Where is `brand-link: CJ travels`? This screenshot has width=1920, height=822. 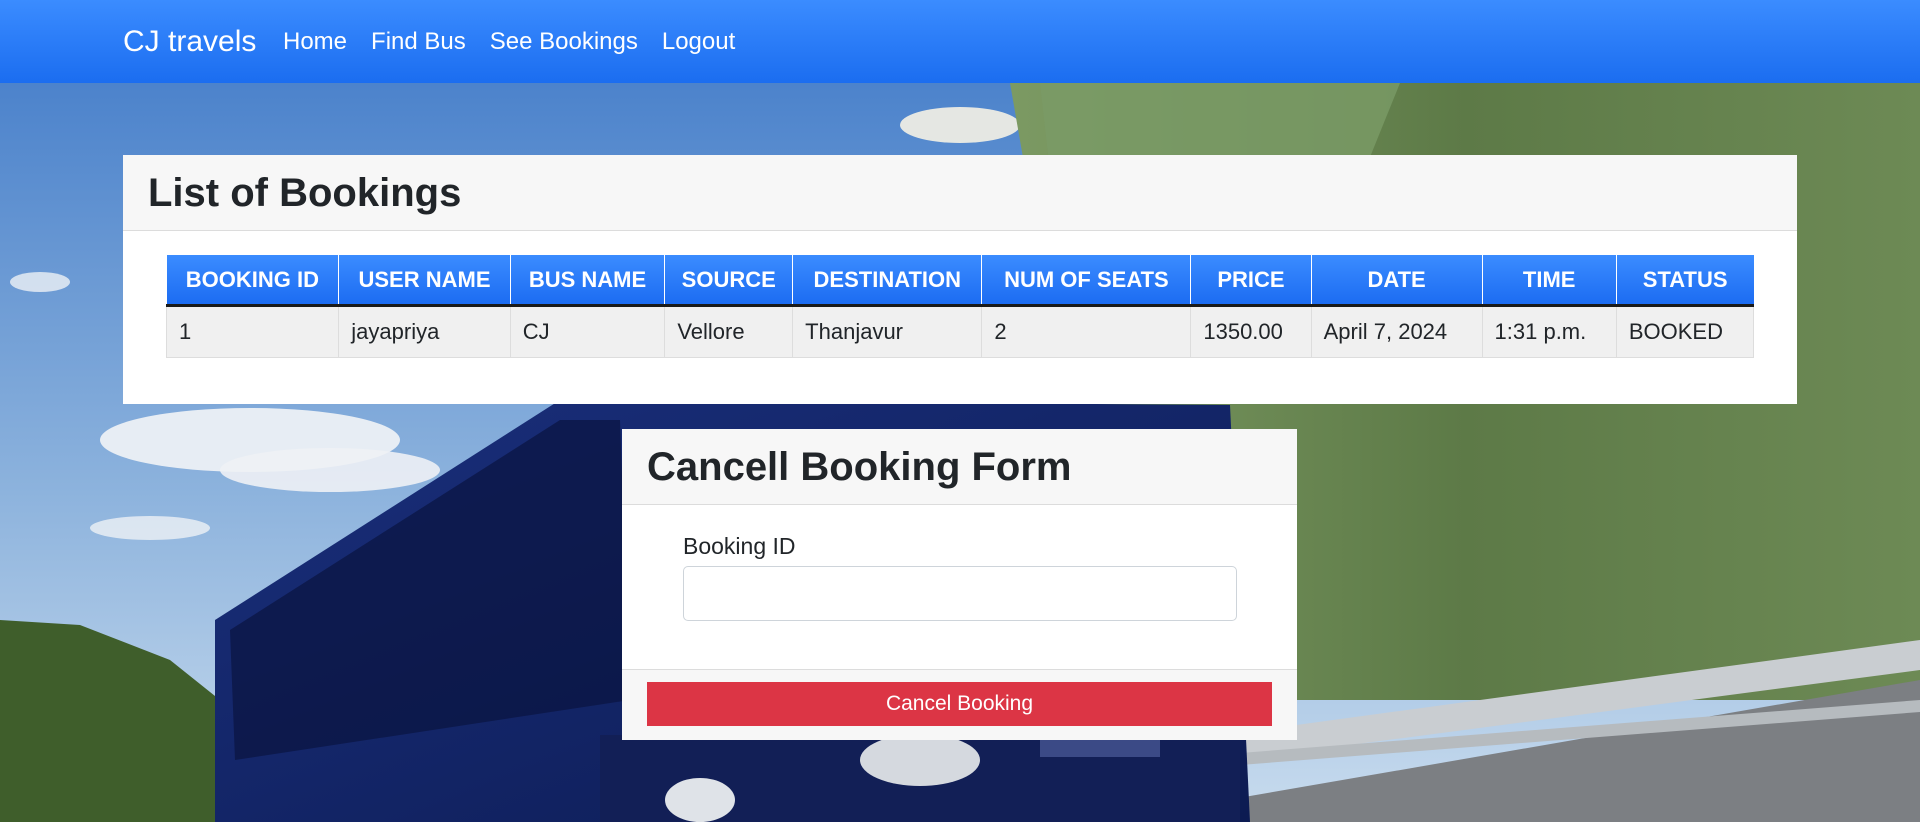 brand-link: CJ travels is located at coordinates (189, 42).